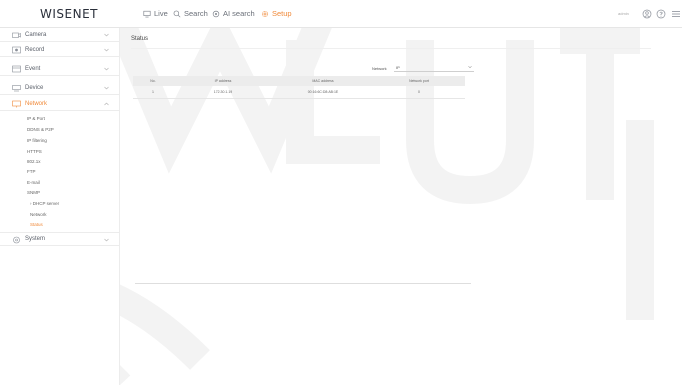 This screenshot has height=385, width=682. What do you see at coordinates (33, 192) in the screenshot?
I see `submenu-snmp: SNMP` at bounding box center [33, 192].